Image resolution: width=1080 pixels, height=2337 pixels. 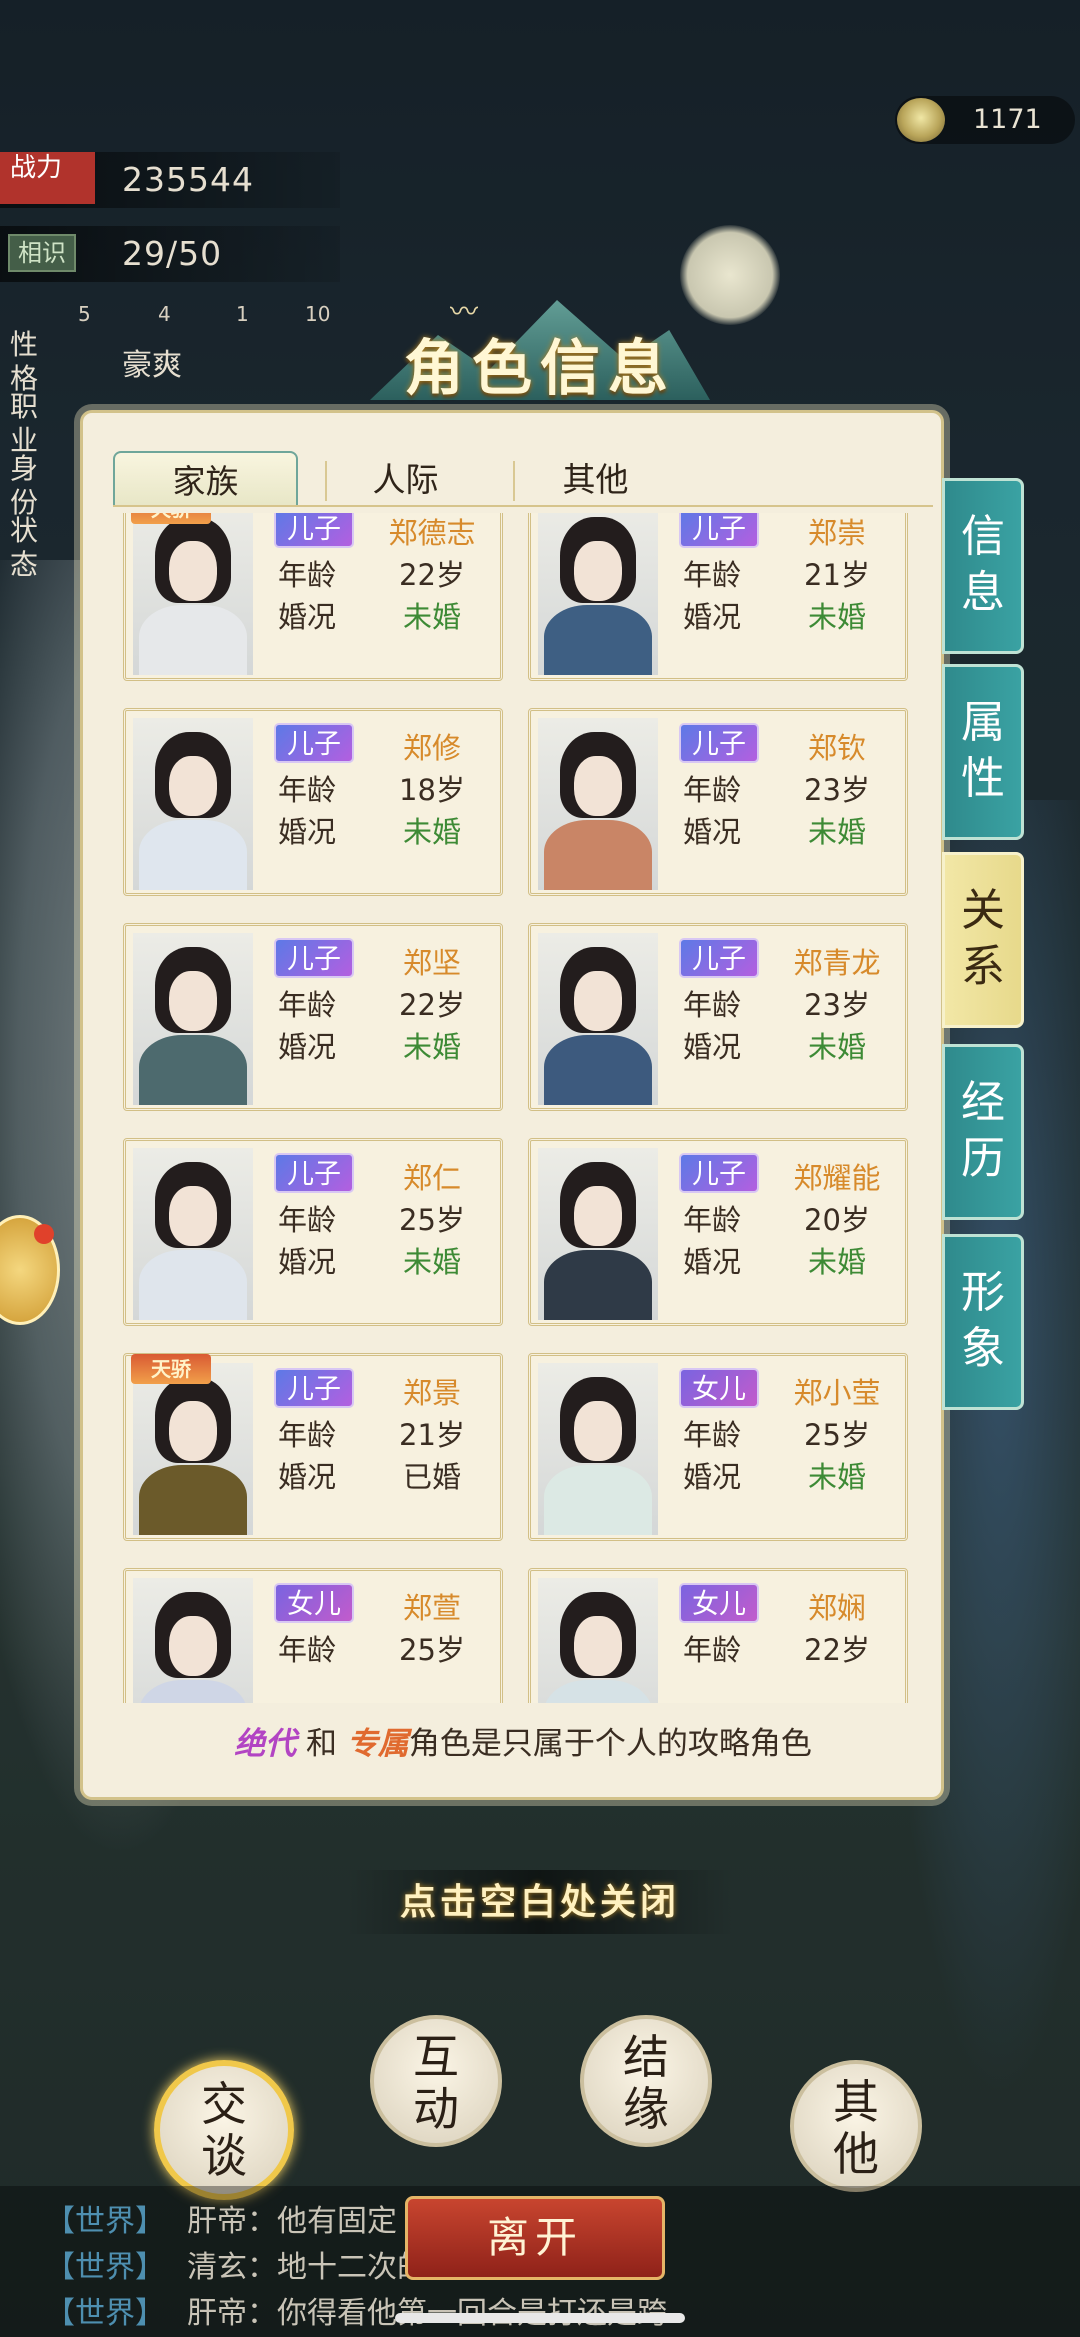 What do you see at coordinates (983, 1322) in the screenshot?
I see `side-tab-appearance: 形象` at bounding box center [983, 1322].